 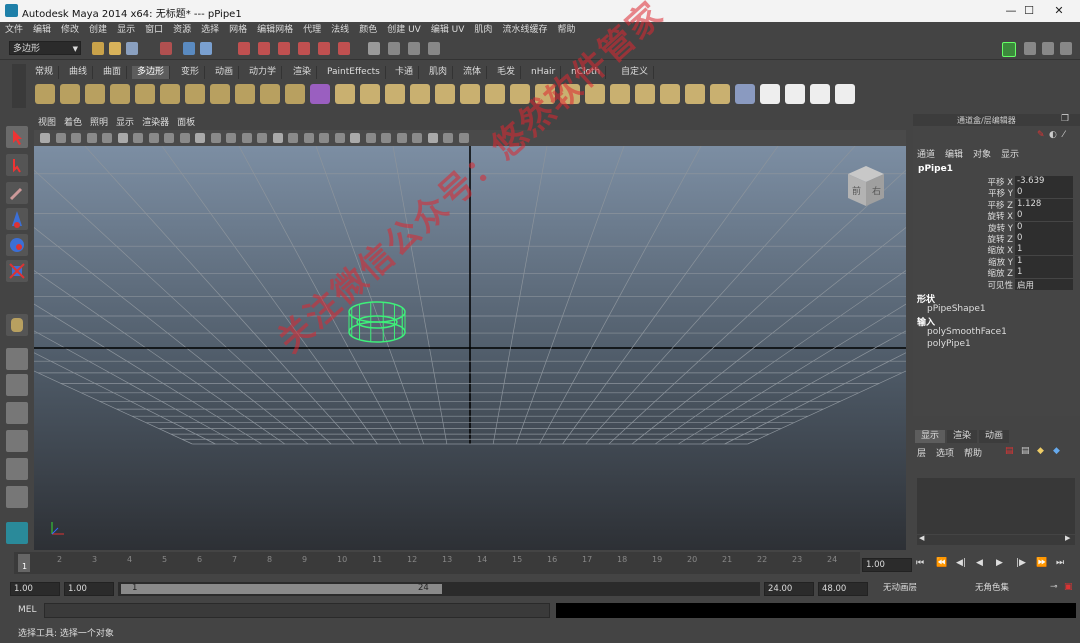 I want to click on layout-outliner-icon, so click(x=17, y=413).